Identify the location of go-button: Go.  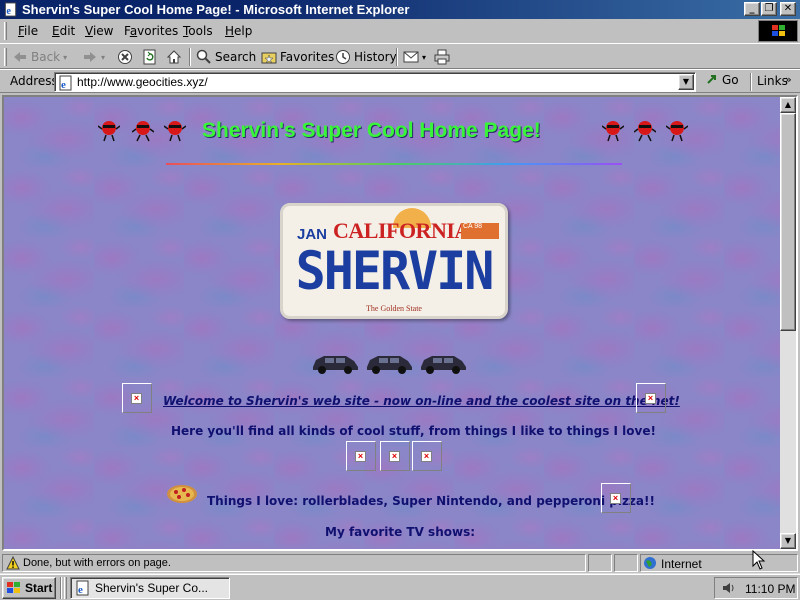
(722, 80).